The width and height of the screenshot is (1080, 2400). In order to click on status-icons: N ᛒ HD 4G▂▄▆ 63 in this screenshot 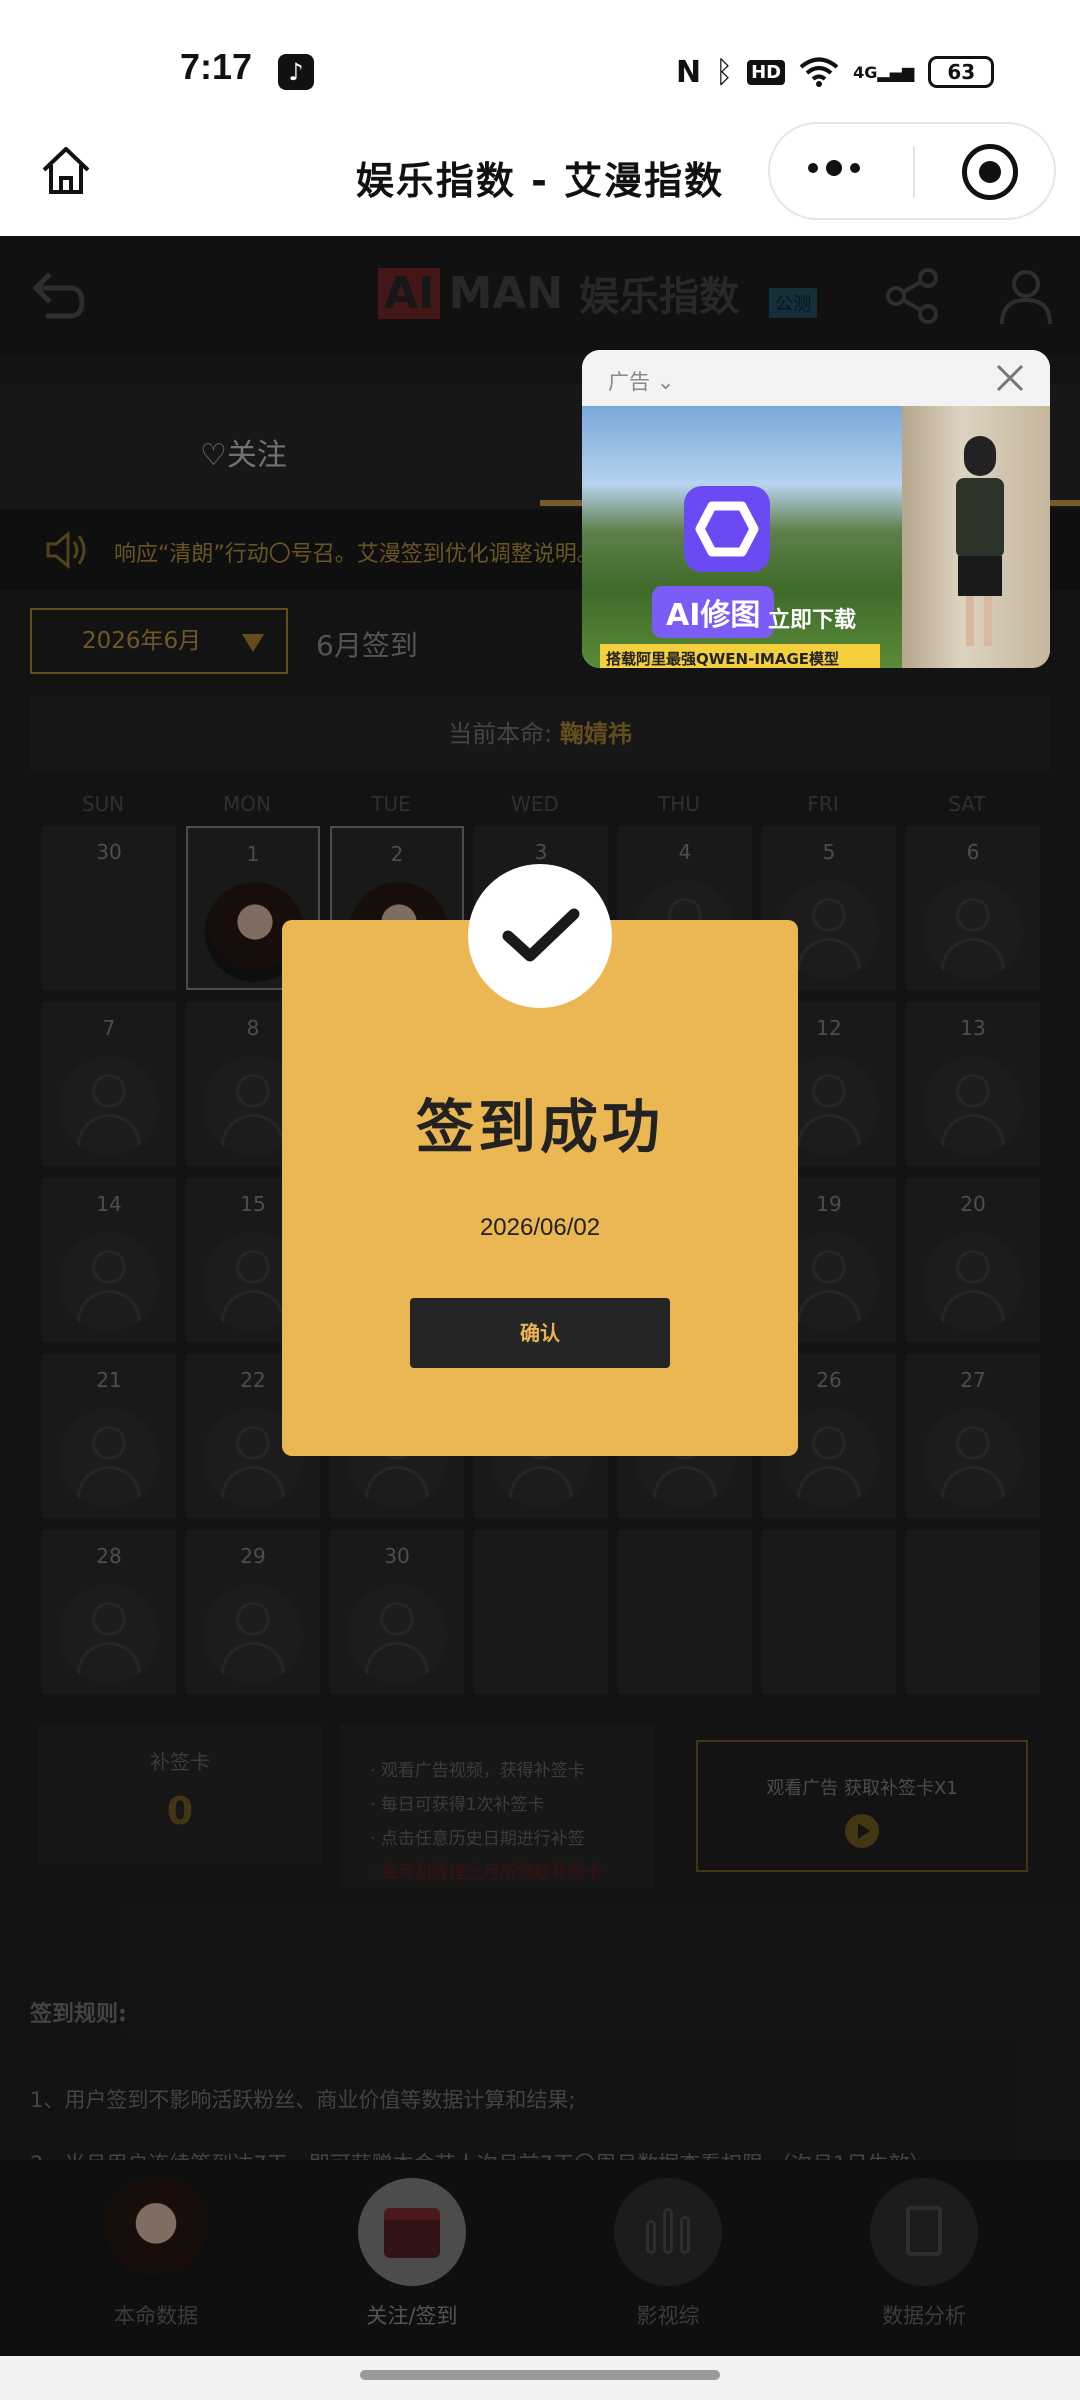, I will do `click(835, 72)`.